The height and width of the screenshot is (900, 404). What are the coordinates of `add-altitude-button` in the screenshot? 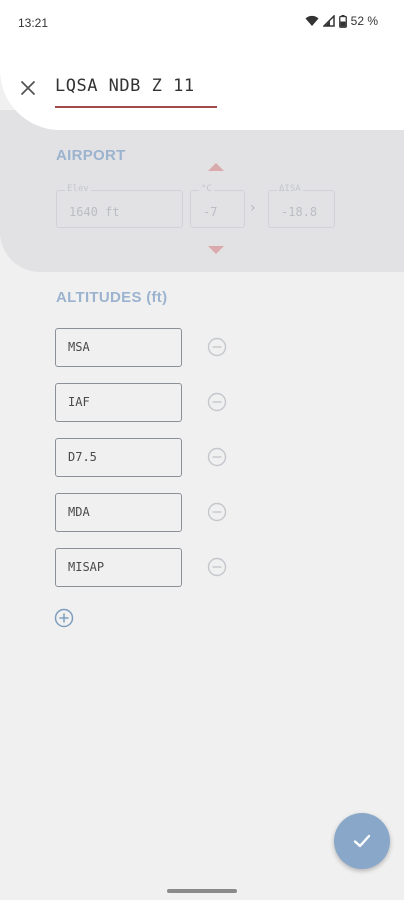 It's located at (64, 618).